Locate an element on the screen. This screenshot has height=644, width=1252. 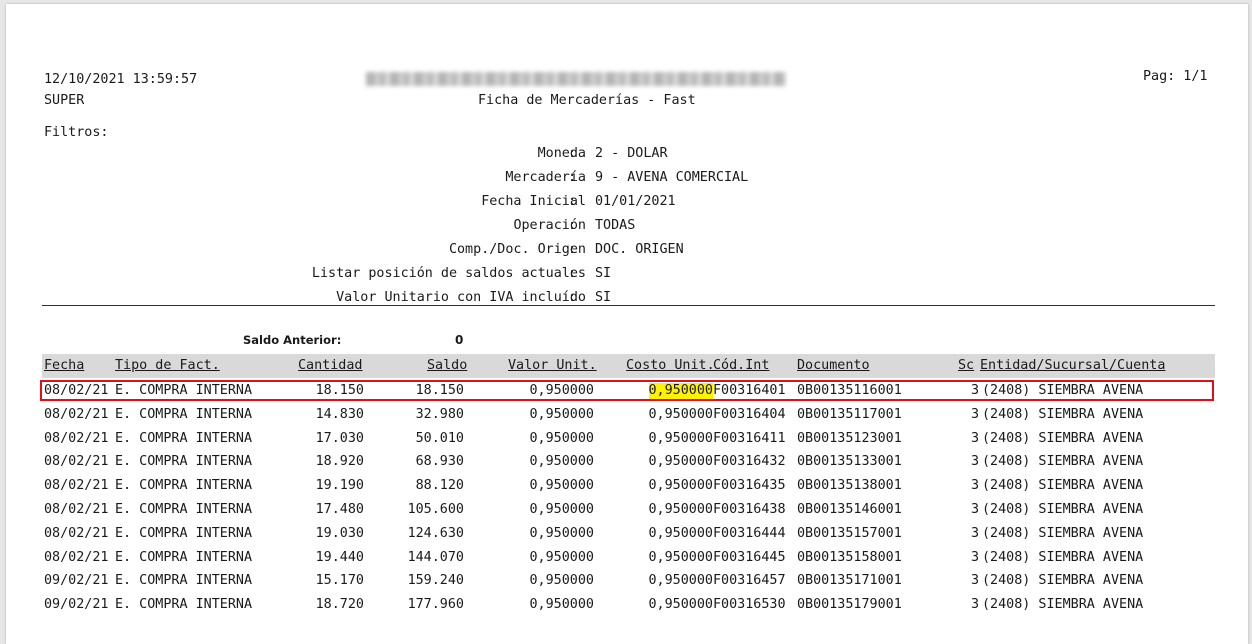
cell-saldo: 124.630 is located at coordinates (435, 533).